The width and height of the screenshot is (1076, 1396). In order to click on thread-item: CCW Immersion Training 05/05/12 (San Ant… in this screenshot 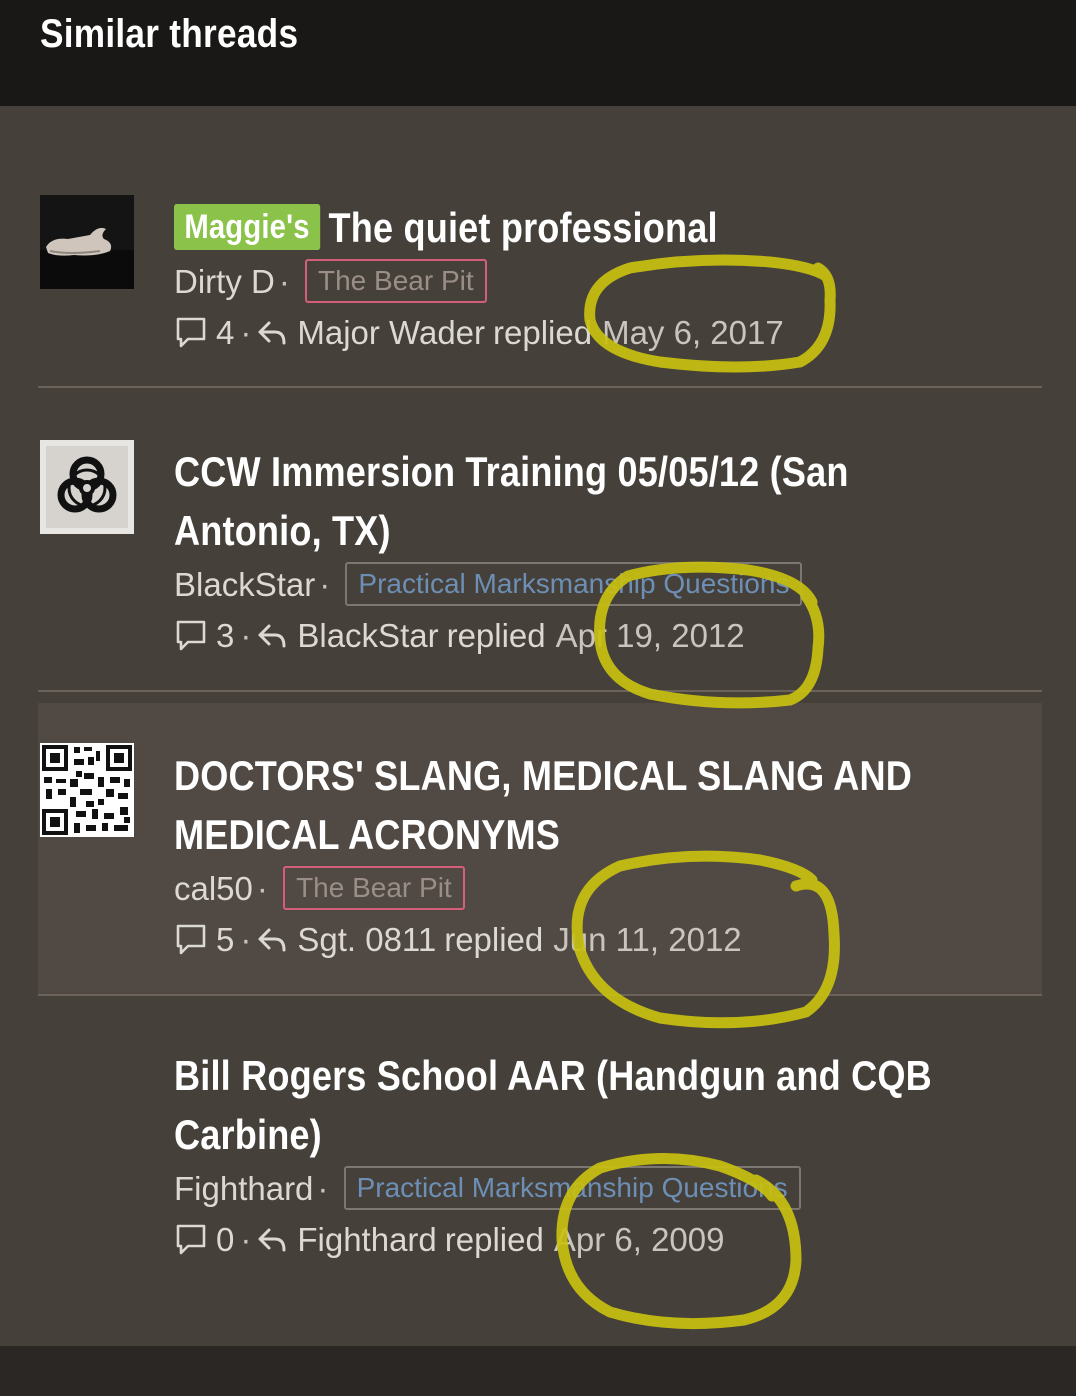, I will do `click(574, 552)`.